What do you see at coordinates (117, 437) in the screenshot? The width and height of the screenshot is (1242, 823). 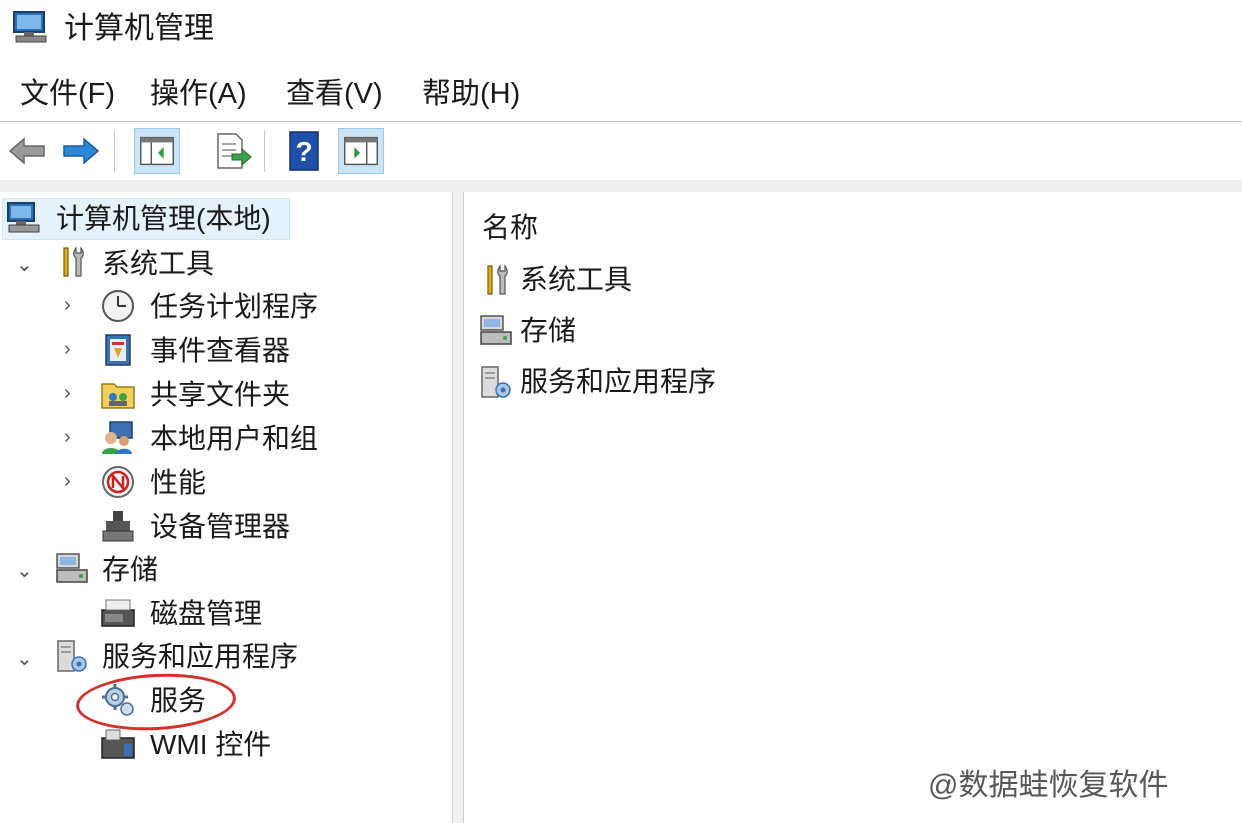 I see `users-group-icon` at bounding box center [117, 437].